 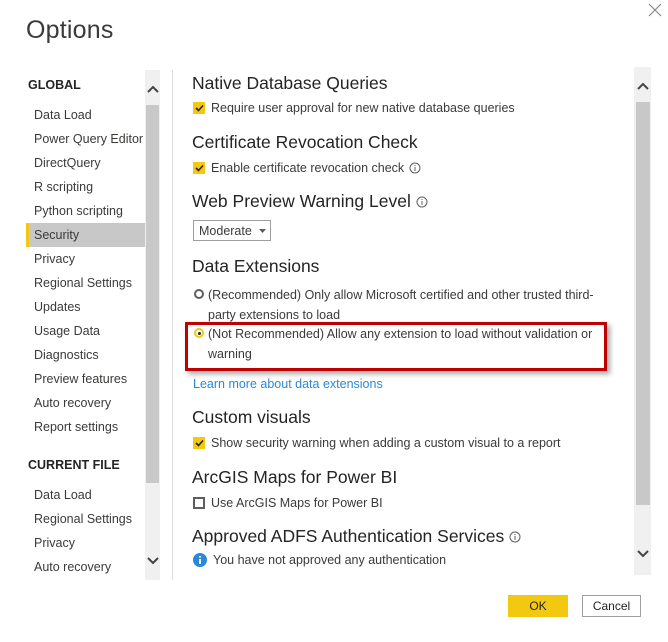 I want to click on sidebar-heading-global: GLOBAL, so click(x=54, y=85).